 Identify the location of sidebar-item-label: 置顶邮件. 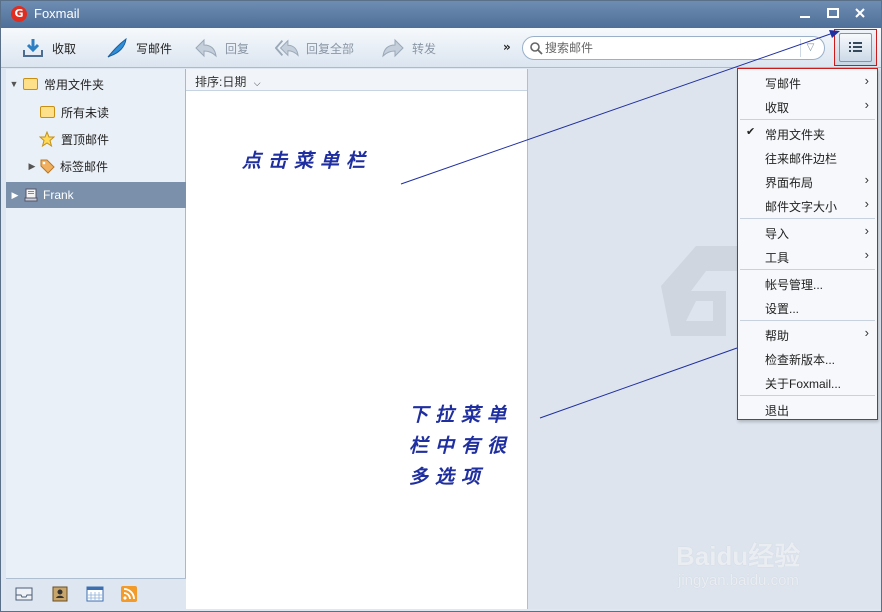
(85, 139).